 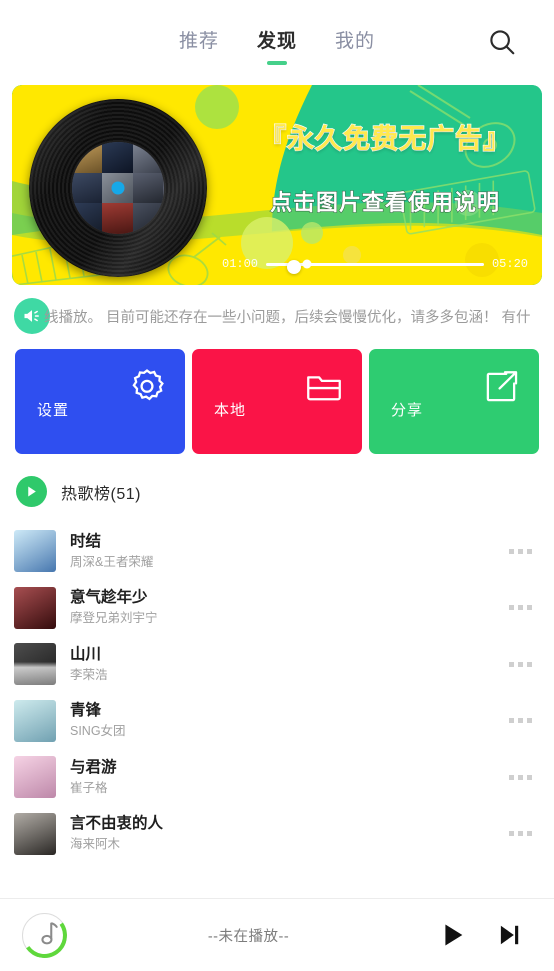 I want to click on banner-progress-track, so click(x=375, y=266).